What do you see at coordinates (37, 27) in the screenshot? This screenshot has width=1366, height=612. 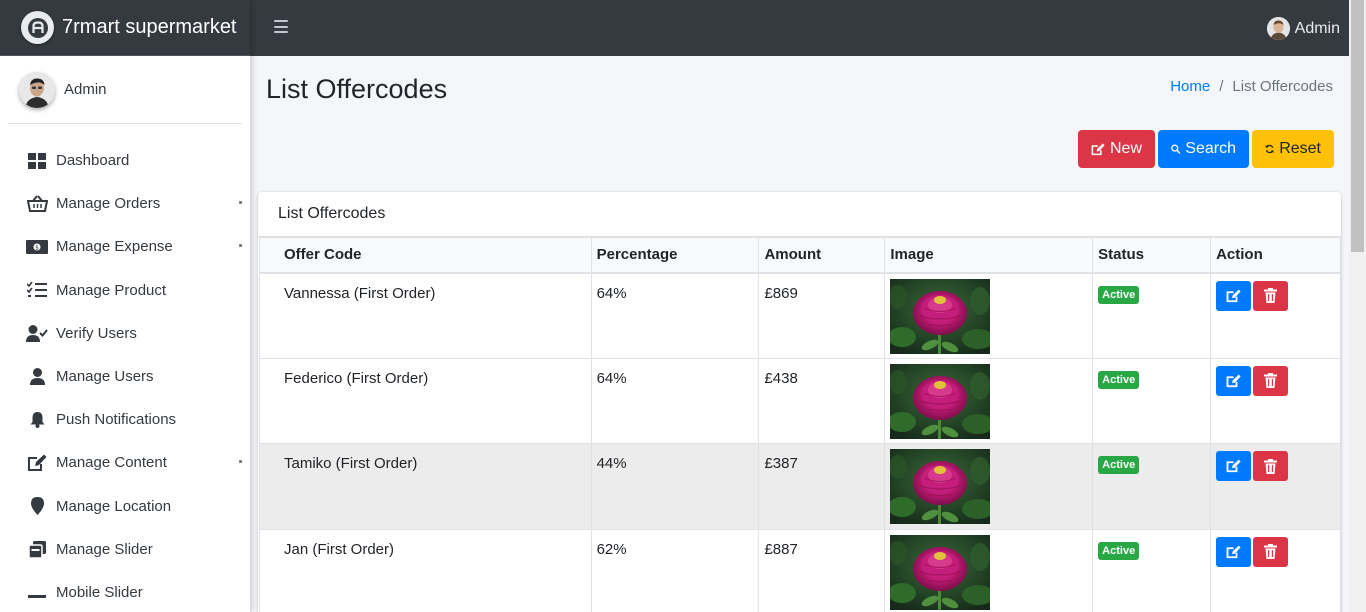 I see `brand-logo-icon` at bounding box center [37, 27].